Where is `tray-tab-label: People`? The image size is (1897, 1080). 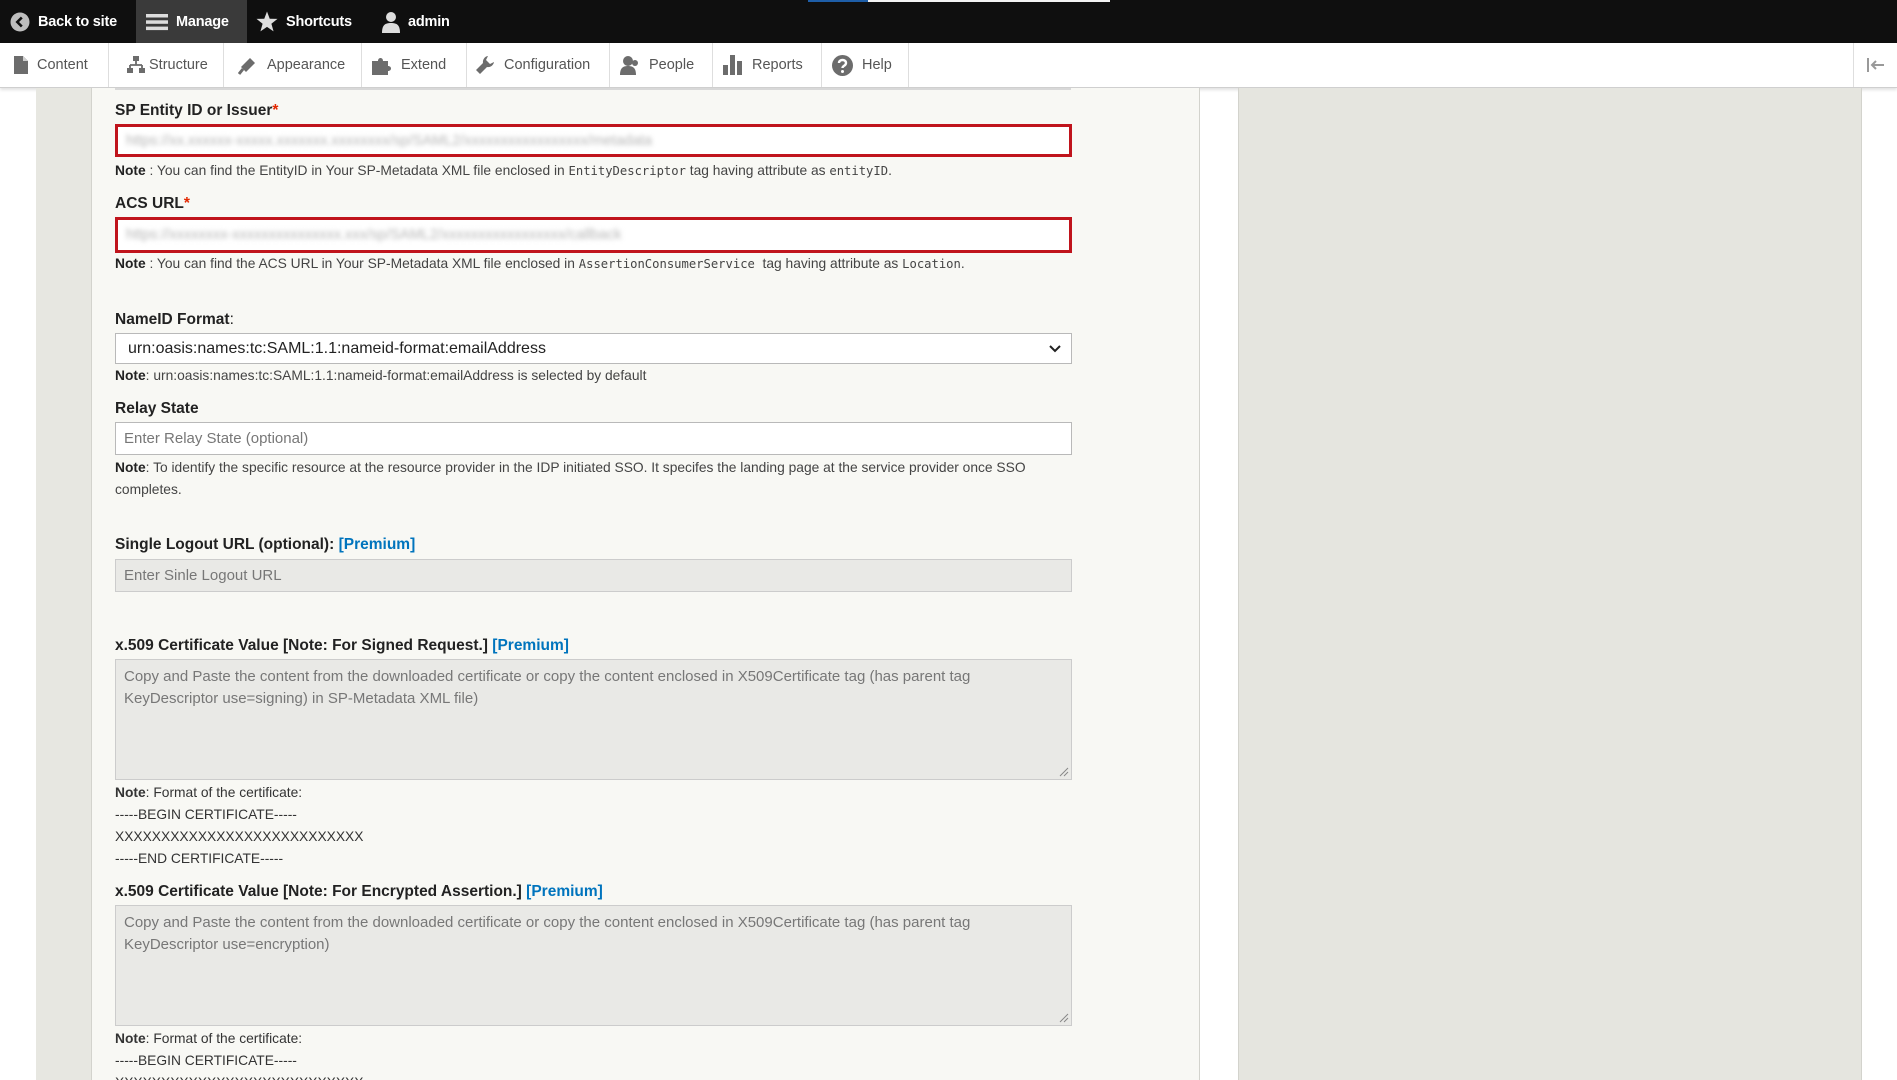
tray-tab-label: People is located at coordinates (672, 65).